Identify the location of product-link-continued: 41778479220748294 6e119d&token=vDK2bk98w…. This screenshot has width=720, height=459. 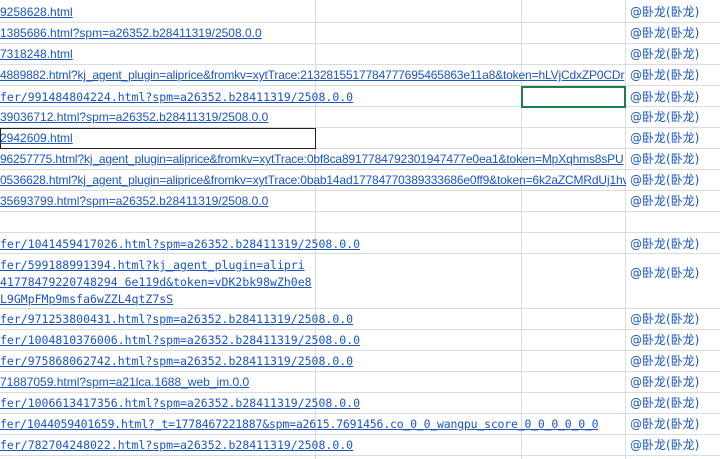
(156, 282).